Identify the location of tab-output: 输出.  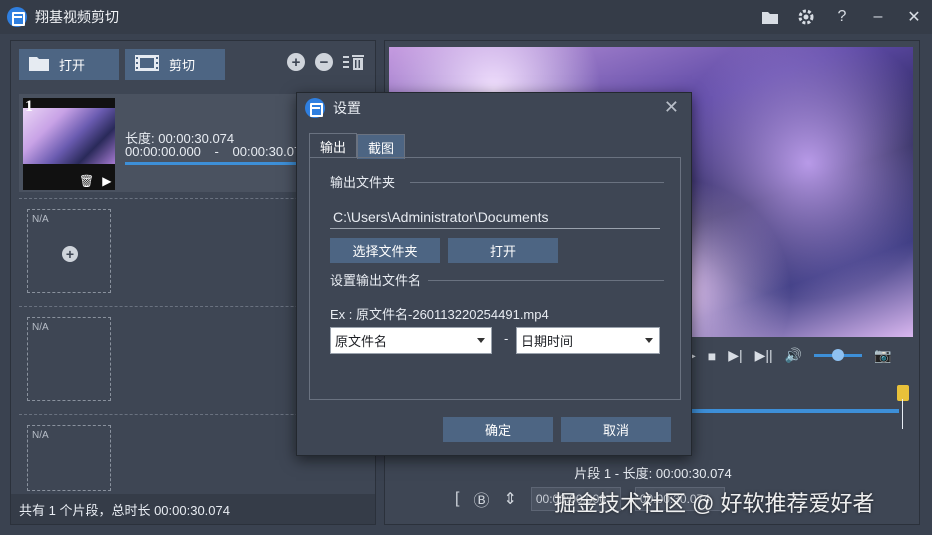
(333, 145).